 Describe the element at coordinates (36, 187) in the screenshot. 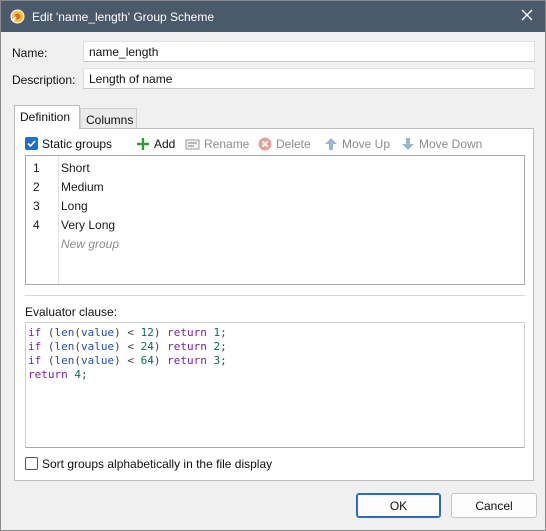

I see `group-index: 2` at that location.